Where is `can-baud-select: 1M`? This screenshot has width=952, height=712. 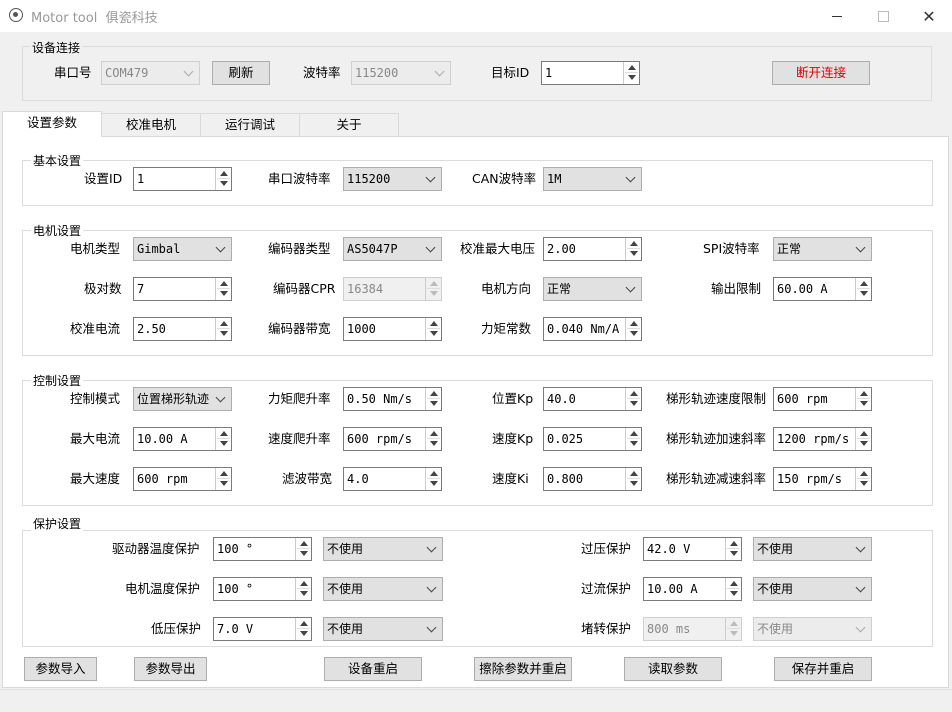 can-baud-select: 1M is located at coordinates (592, 179).